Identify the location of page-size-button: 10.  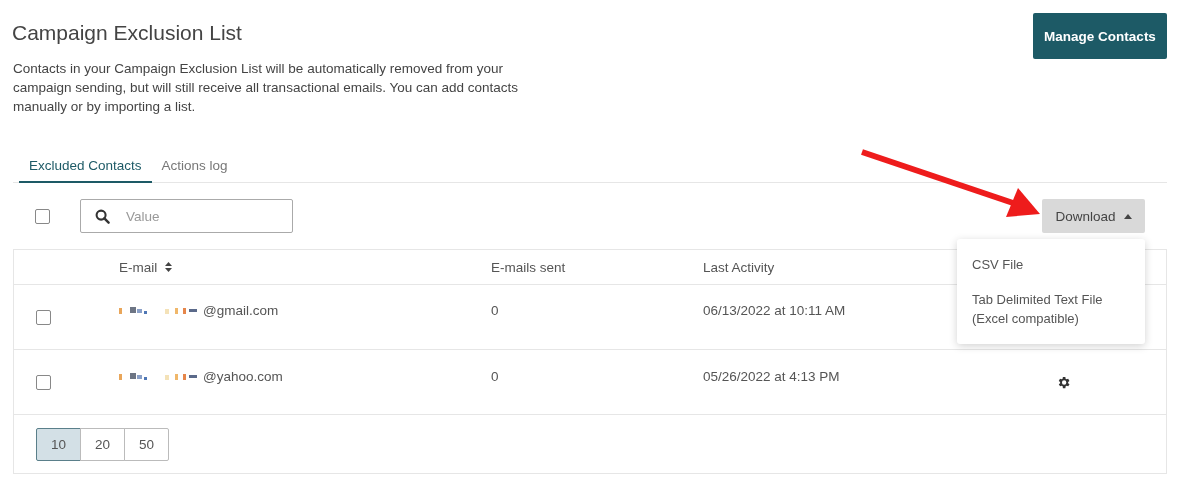
(58, 444).